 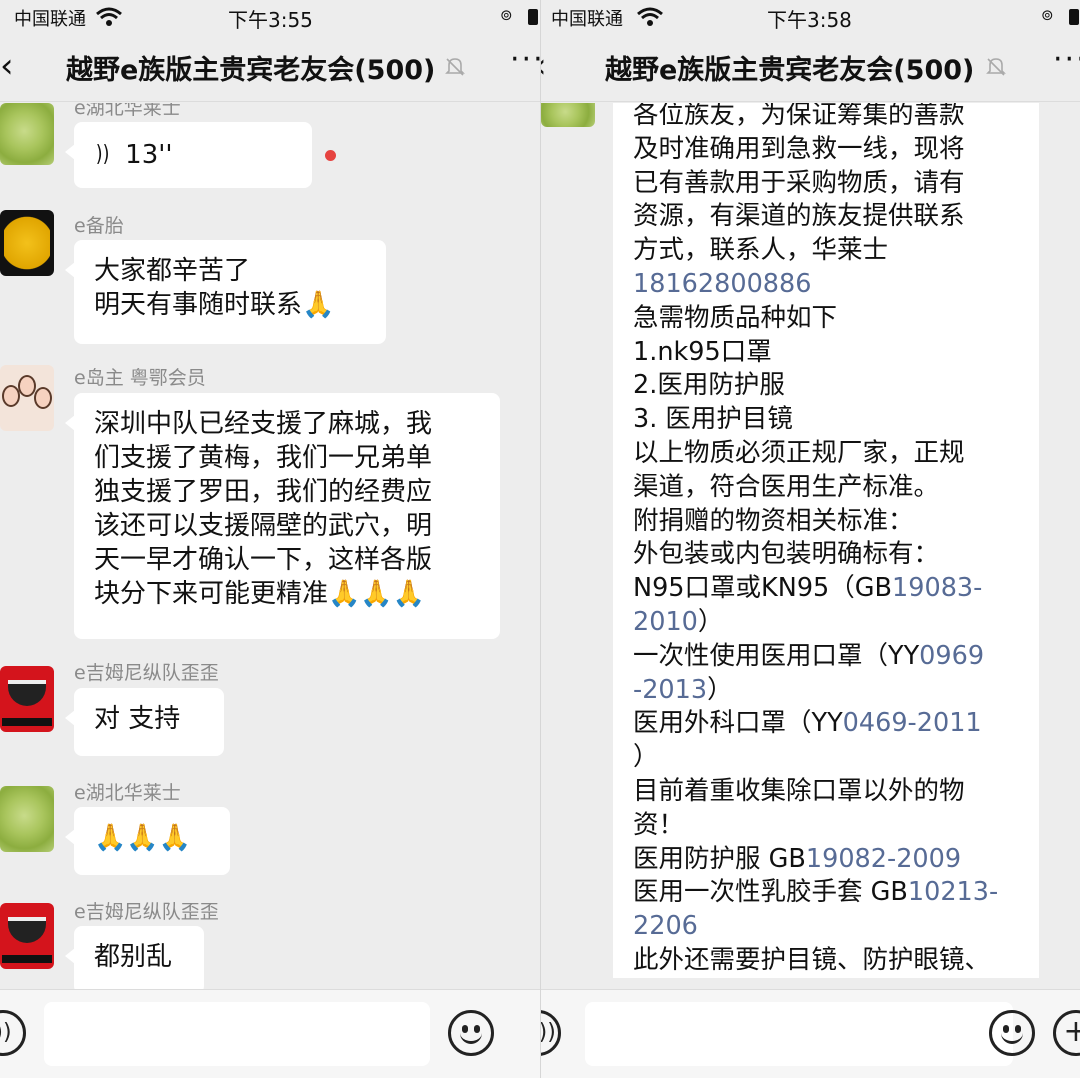 I want to click on message-bubble: 🙏🙏🙏, so click(x=147, y=841).